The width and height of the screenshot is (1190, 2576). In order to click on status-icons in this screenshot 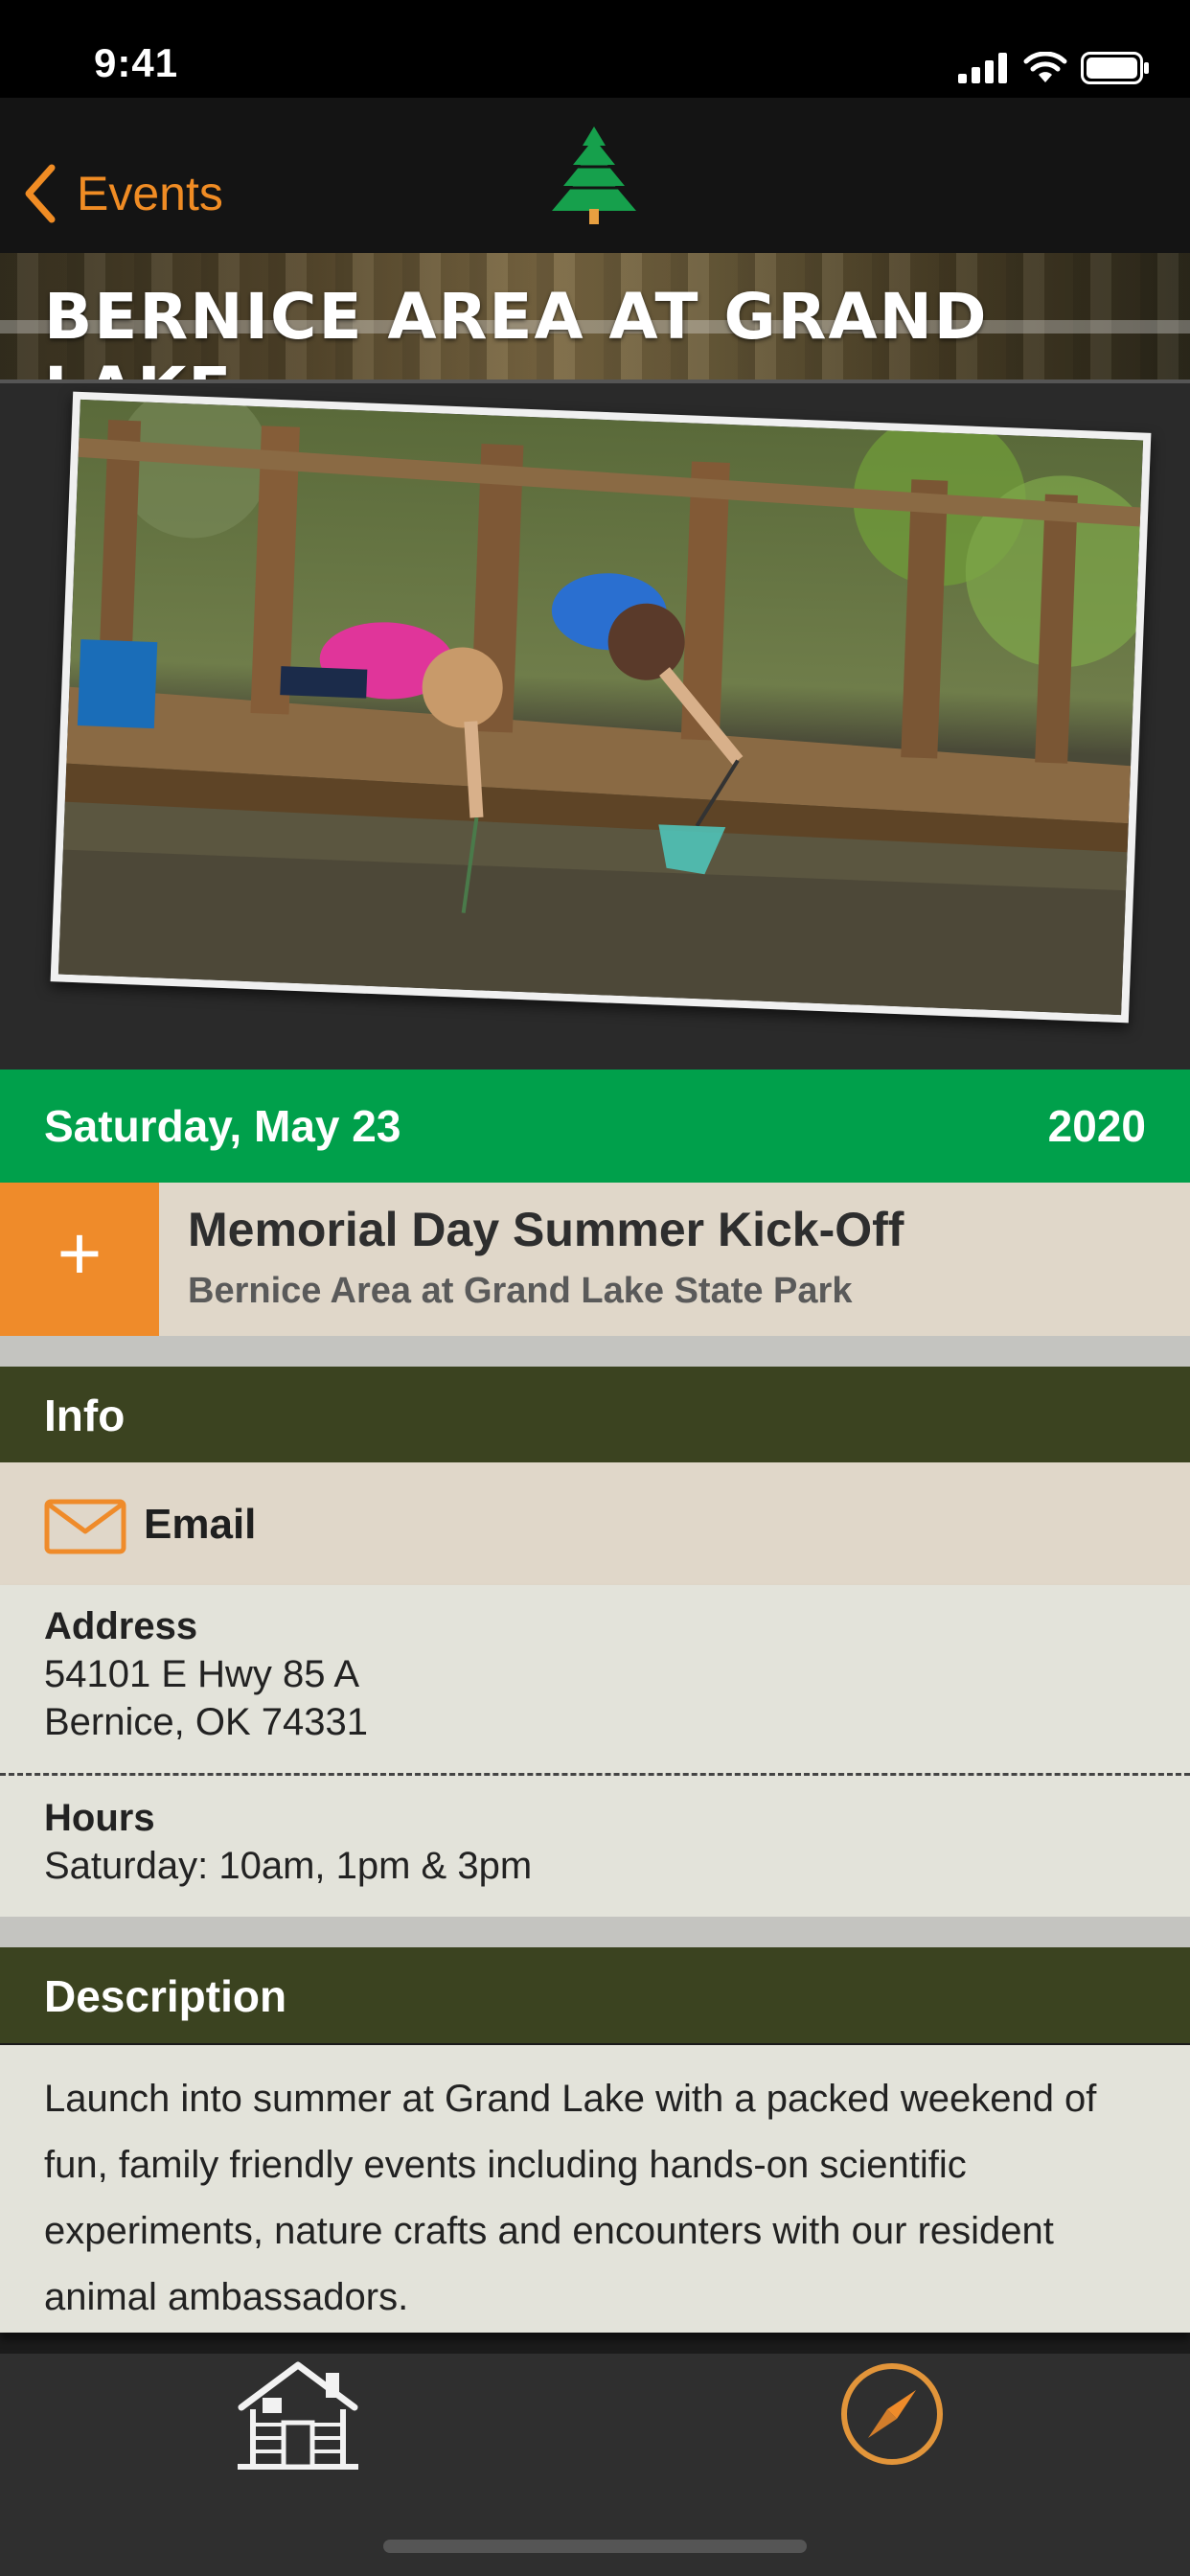, I will do `click(1054, 68)`.